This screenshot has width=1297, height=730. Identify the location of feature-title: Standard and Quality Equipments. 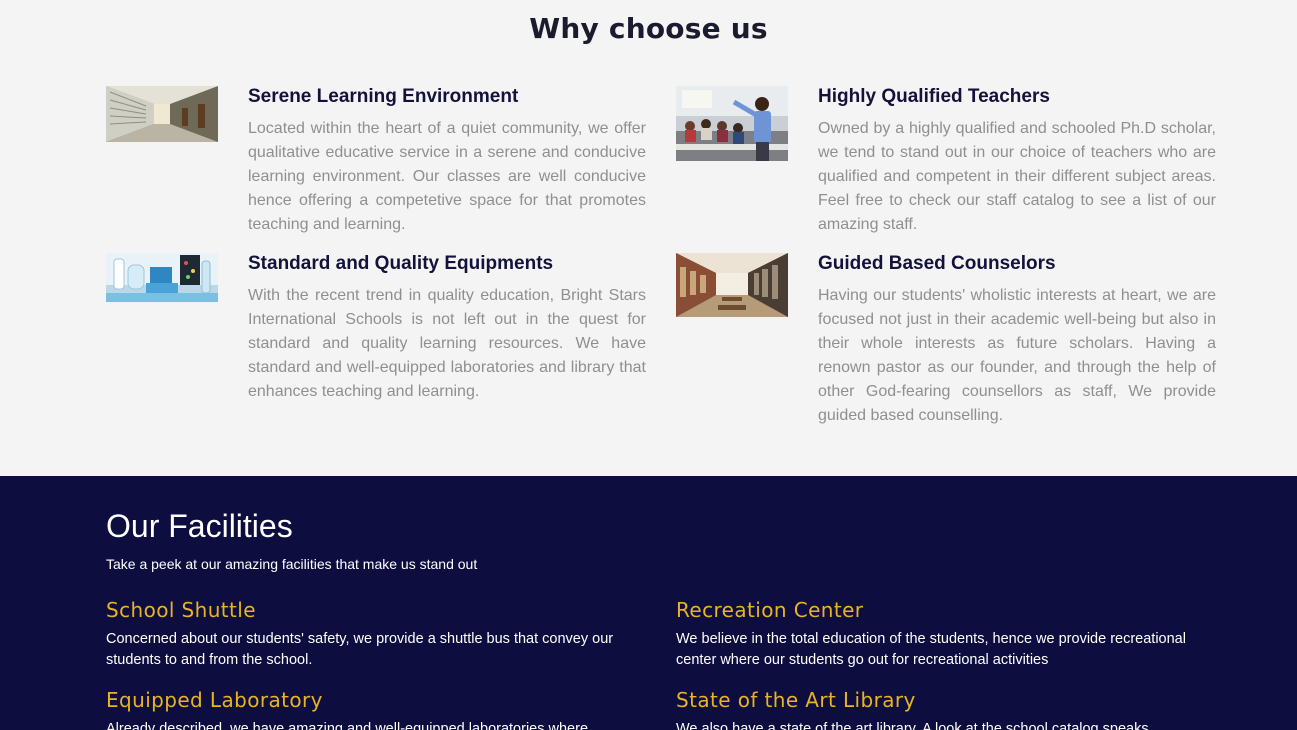
(401, 263).